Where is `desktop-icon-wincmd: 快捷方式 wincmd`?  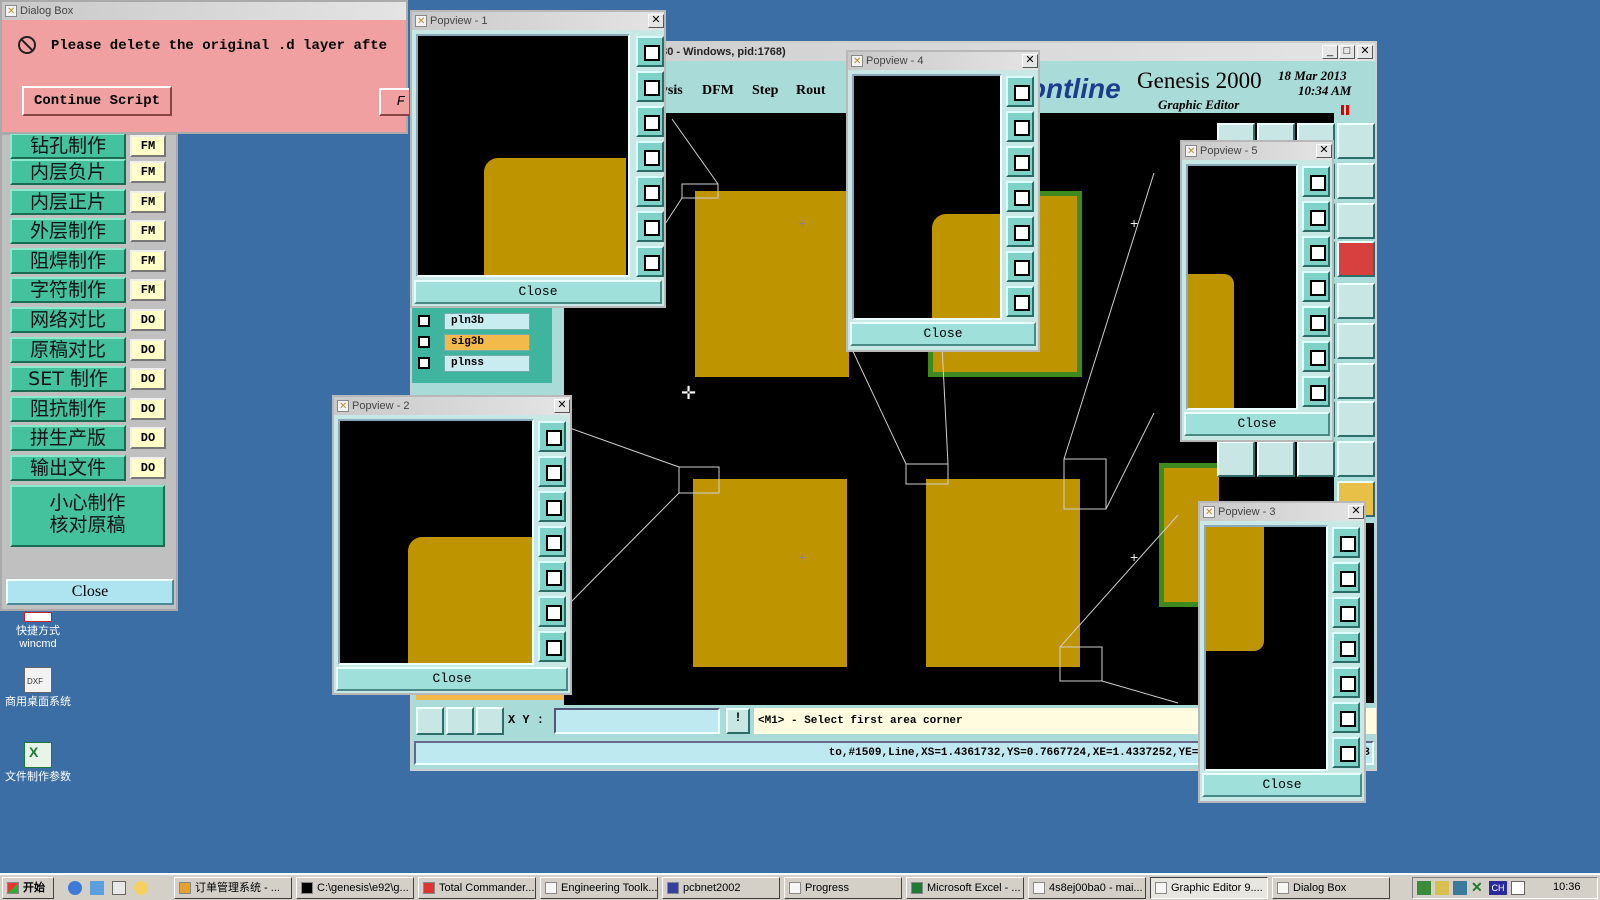
desktop-icon-wincmd: 快捷方式 wincmd is located at coordinates (38, 631).